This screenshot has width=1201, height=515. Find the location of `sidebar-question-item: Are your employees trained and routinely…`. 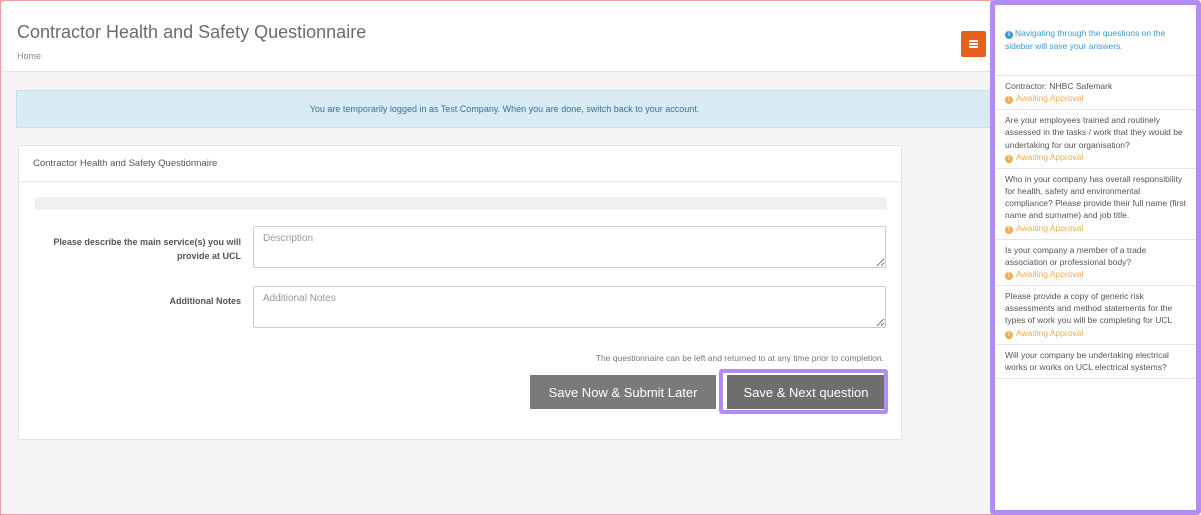

sidebar-question-item: Are your employees trained and routinely… is located at coordinates (1095, 139).